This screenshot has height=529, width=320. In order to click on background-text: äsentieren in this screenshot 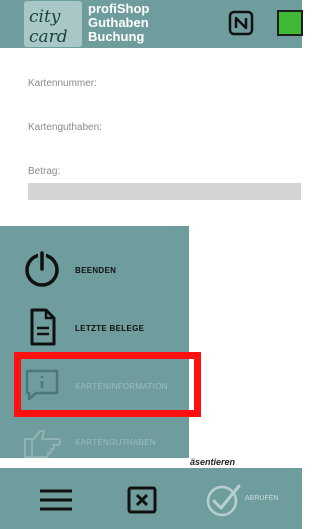, I will do `click(213, 462)`.